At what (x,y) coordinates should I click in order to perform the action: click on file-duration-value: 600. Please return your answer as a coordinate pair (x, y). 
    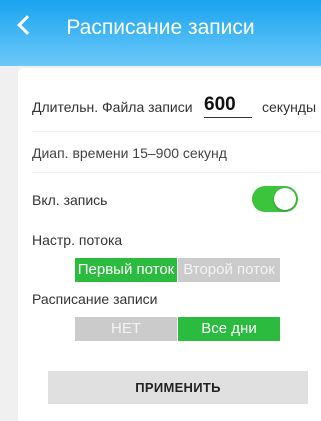
    Looking at the image, I should click on (220, 105).